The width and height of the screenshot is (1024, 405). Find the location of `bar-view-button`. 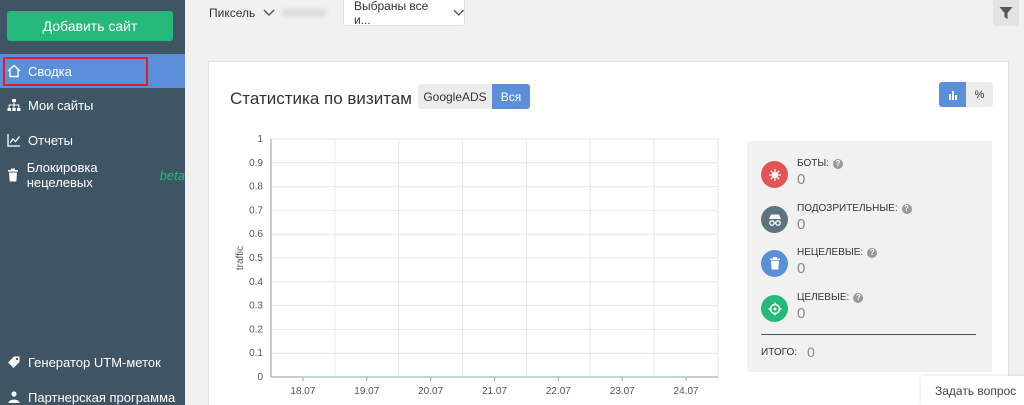

bar-view-button is located at coordinates (952, 94).